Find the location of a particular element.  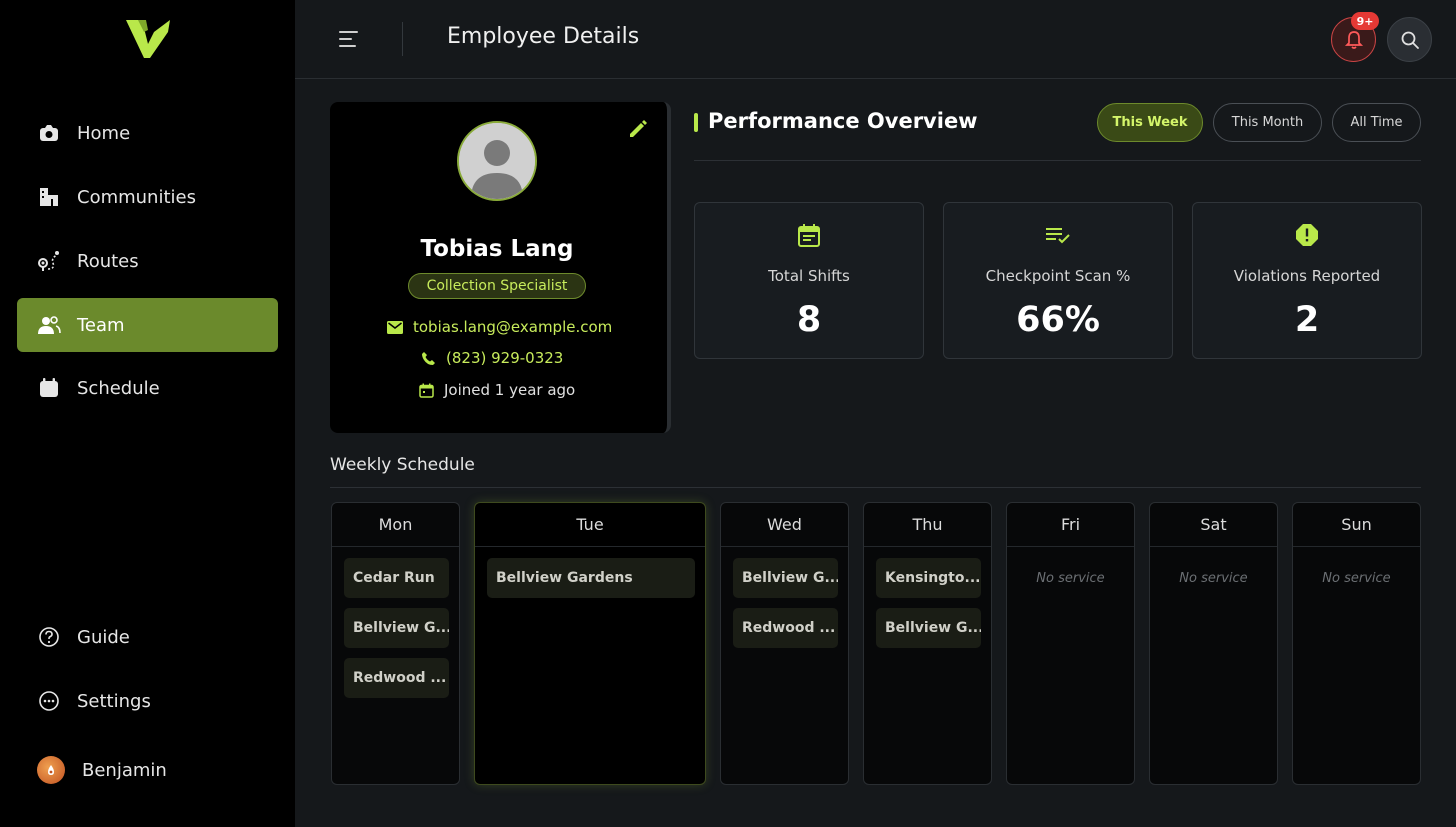

day-header: Sat is located at coordinates (1213, 525).